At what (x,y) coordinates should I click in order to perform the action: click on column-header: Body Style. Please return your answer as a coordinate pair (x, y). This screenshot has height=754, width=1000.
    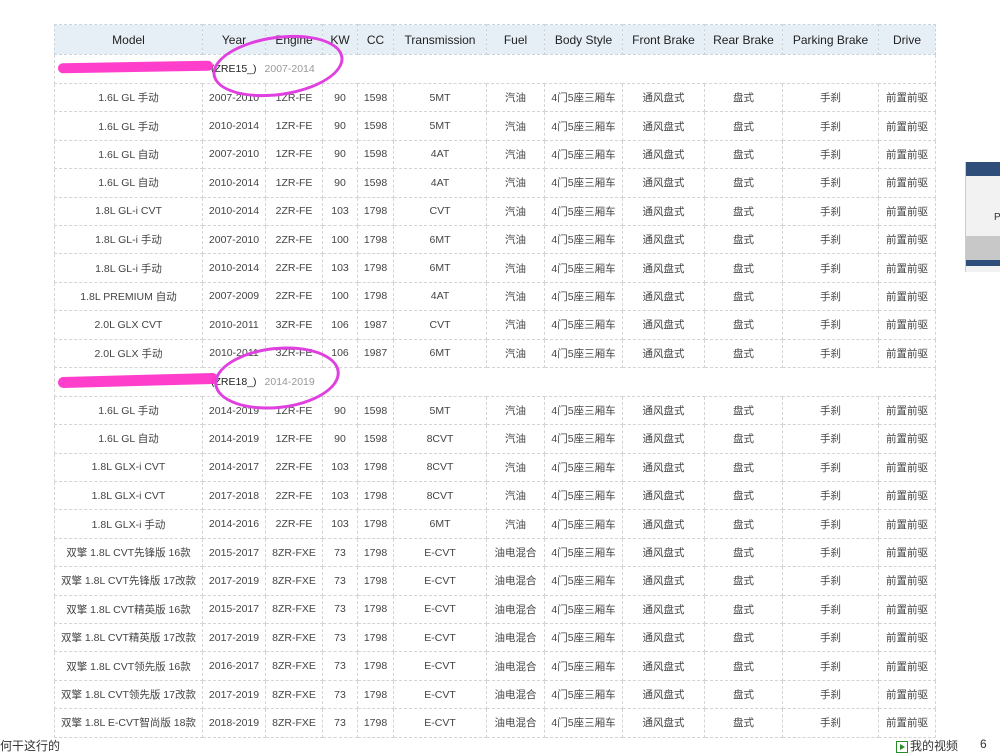
    Looking at the image, I should click on (583, 39).